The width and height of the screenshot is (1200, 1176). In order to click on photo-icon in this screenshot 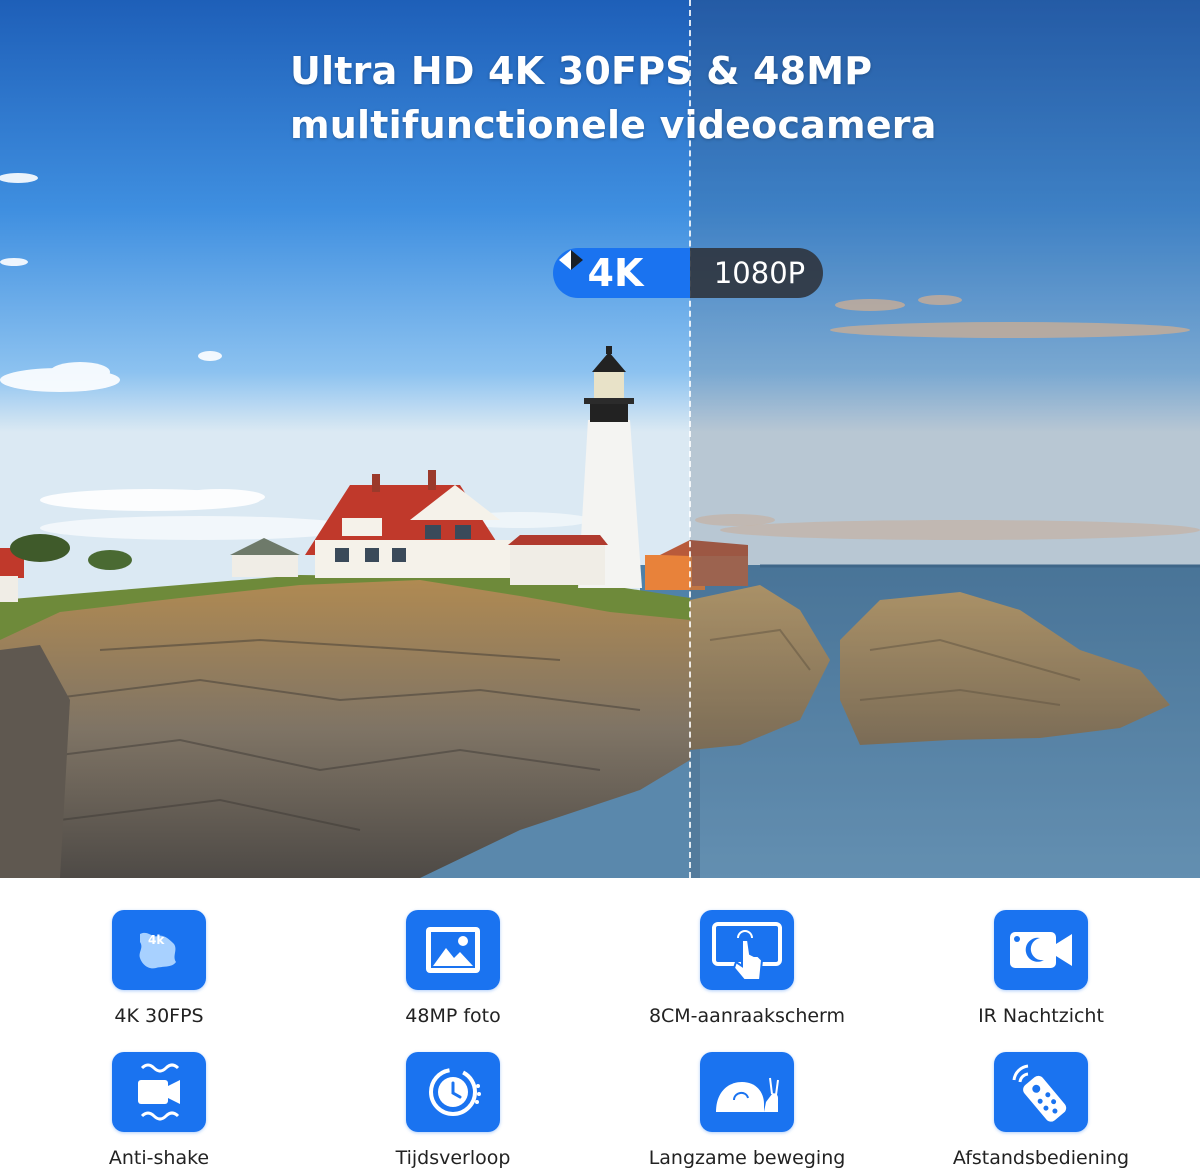, I will do `click(453, 950)`.